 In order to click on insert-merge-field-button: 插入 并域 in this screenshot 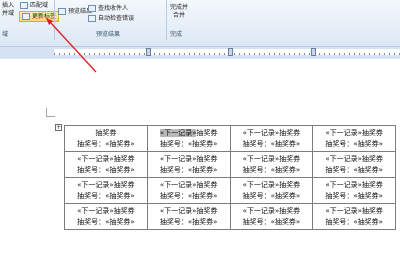, I will do `click(8, 10)`.